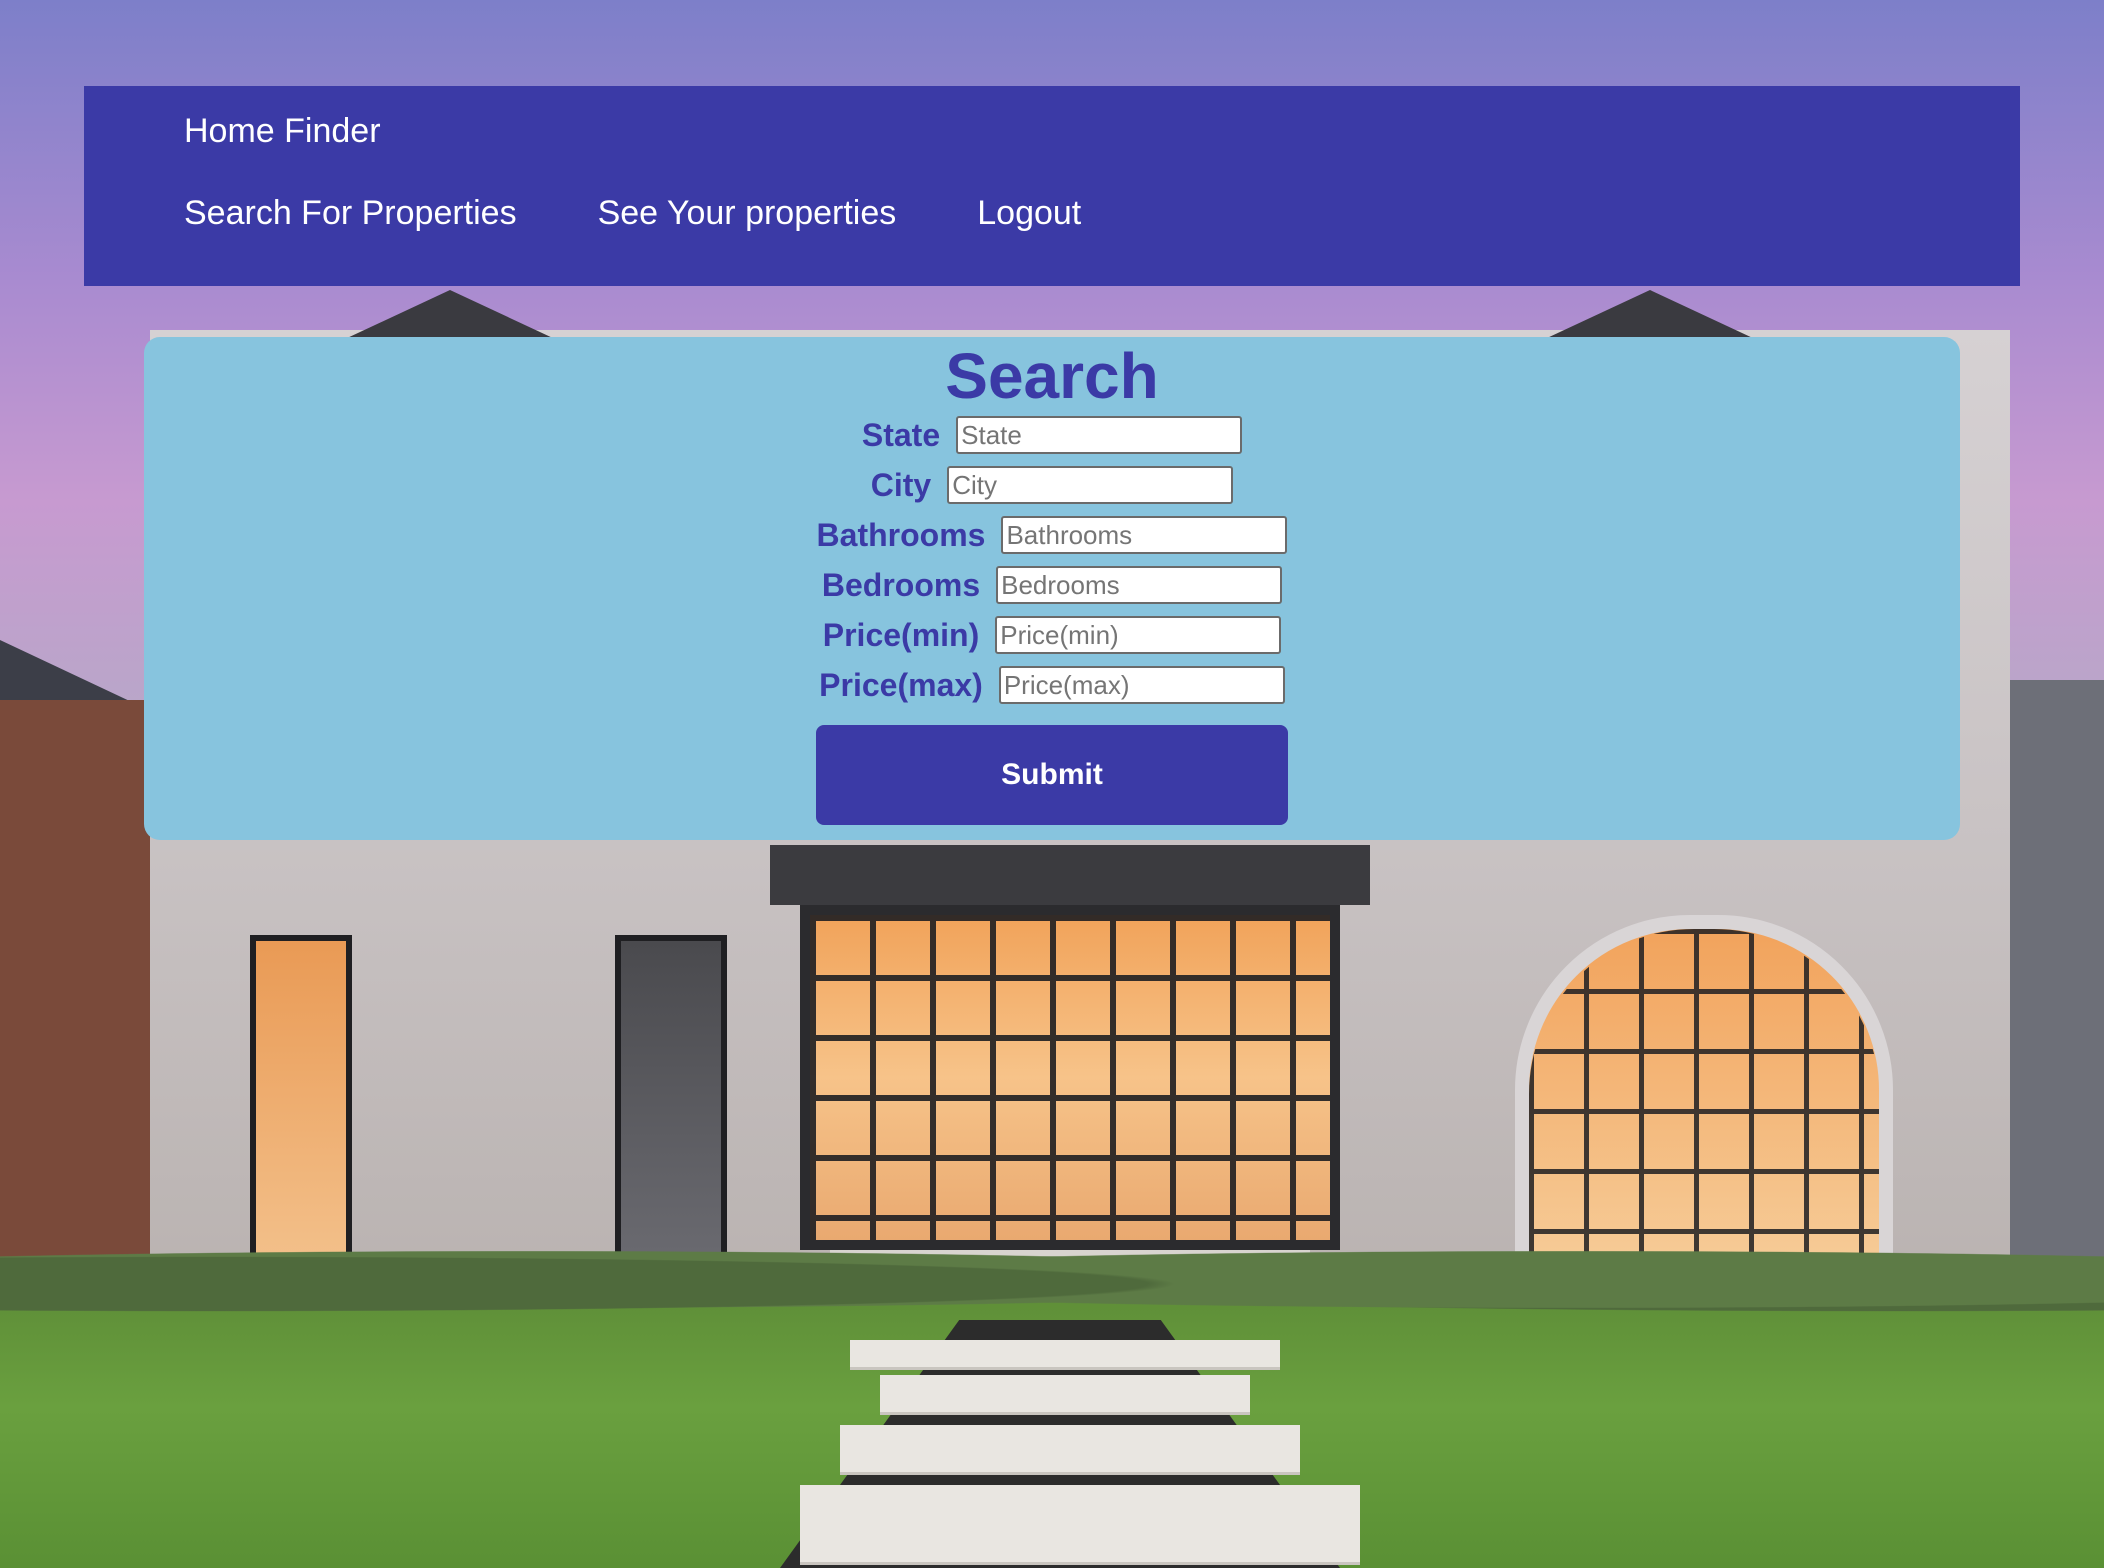 This screenshot has width=2104, height=1568. What do you see at coordinates (1052, 376) in the screenshot?
I see `search-title: Search` at bounding box center [1052, 376].